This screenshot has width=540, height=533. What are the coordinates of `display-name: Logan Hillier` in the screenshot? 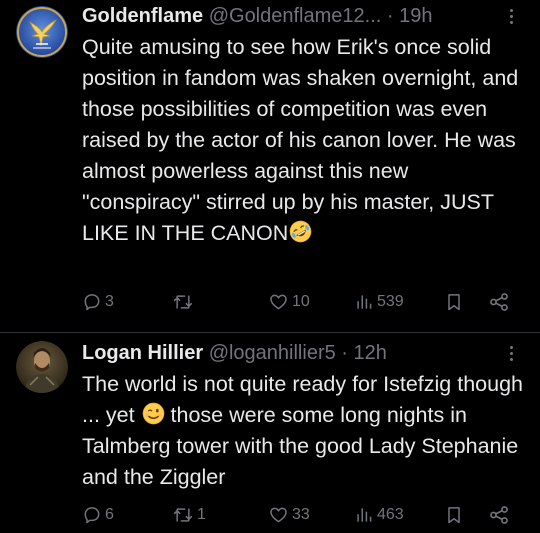 It's located at (142, 353).